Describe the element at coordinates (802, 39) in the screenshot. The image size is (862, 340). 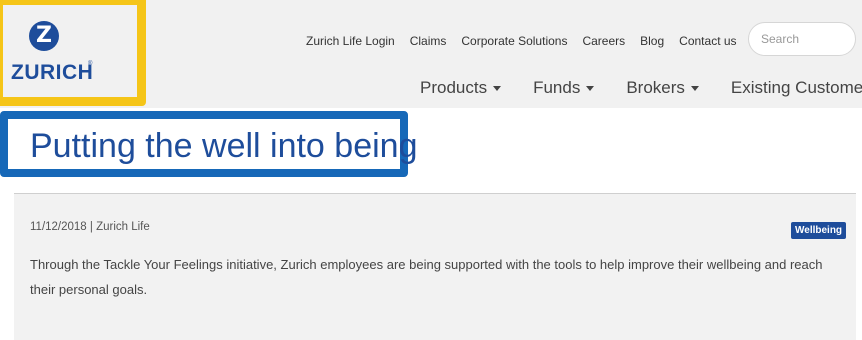
I see `search-input` at that location.